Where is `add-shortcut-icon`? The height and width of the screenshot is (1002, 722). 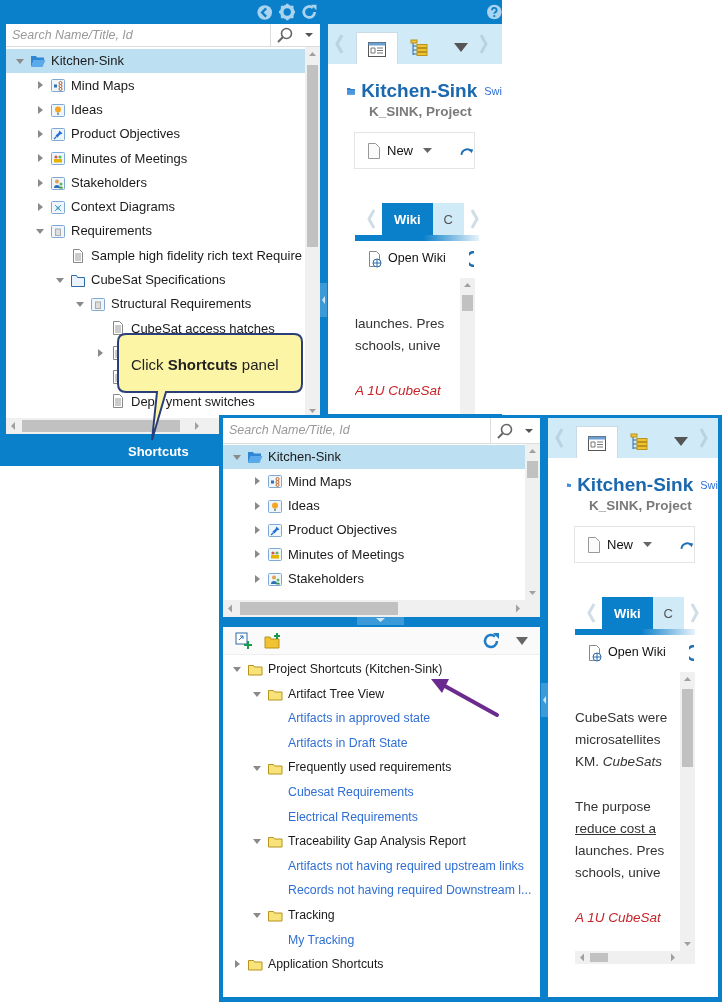
add-shortcut-icon is located at coordinates (243, 640).